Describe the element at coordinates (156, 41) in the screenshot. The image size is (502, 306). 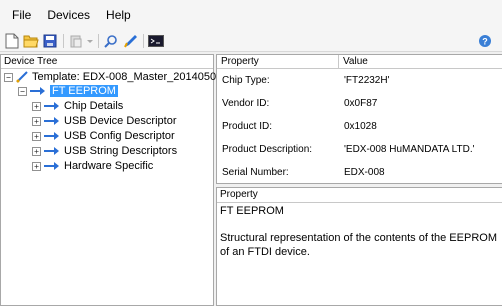
I see `console-icon` at that location.